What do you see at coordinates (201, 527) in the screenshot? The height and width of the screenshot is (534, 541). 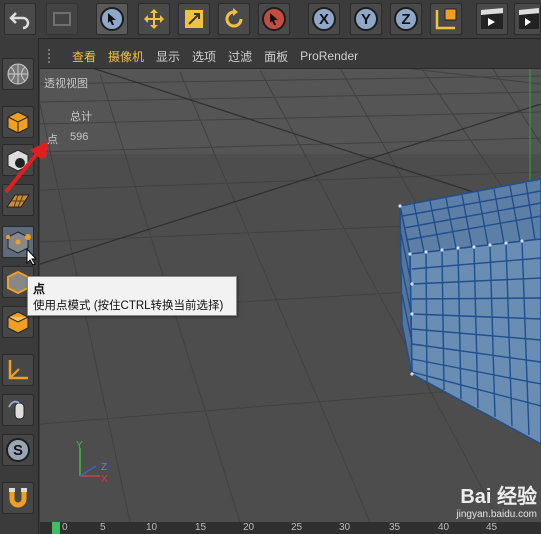 I see `timeline-tick: 15` at bounding box center [201, 527].